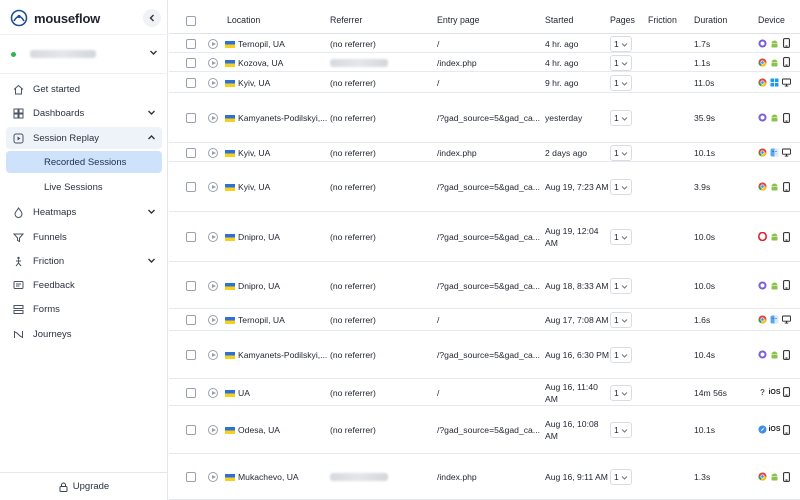  What do you see at coordinates (152, 18) in the screenshot?
I see `collapse-sidebar-button` at bounding box center [152, 18].